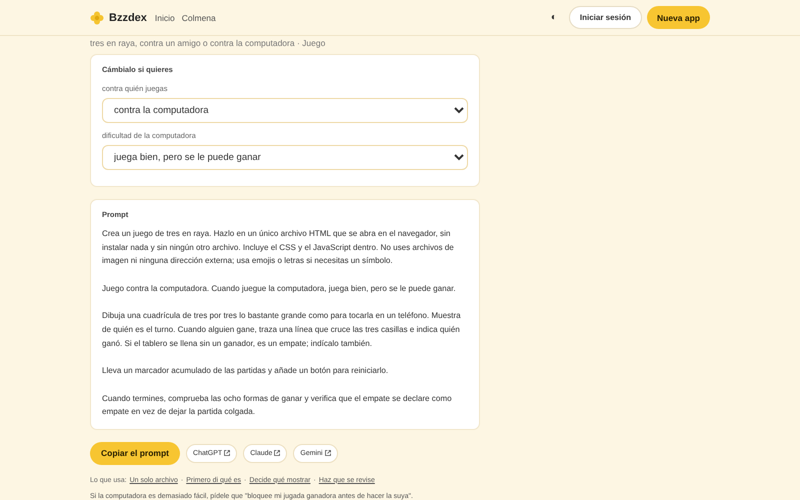  Describe the element at coordinates (246, 371) in the screenshot. I see `prompt-paragraph: Lleva un marcador acumulado de las partidas y añade un botón para reiniciarlo.` at that location.